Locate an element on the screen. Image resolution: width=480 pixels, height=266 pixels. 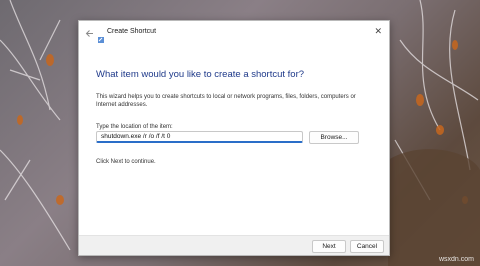
back-arrow-icon is located at coordinates (89, 33).